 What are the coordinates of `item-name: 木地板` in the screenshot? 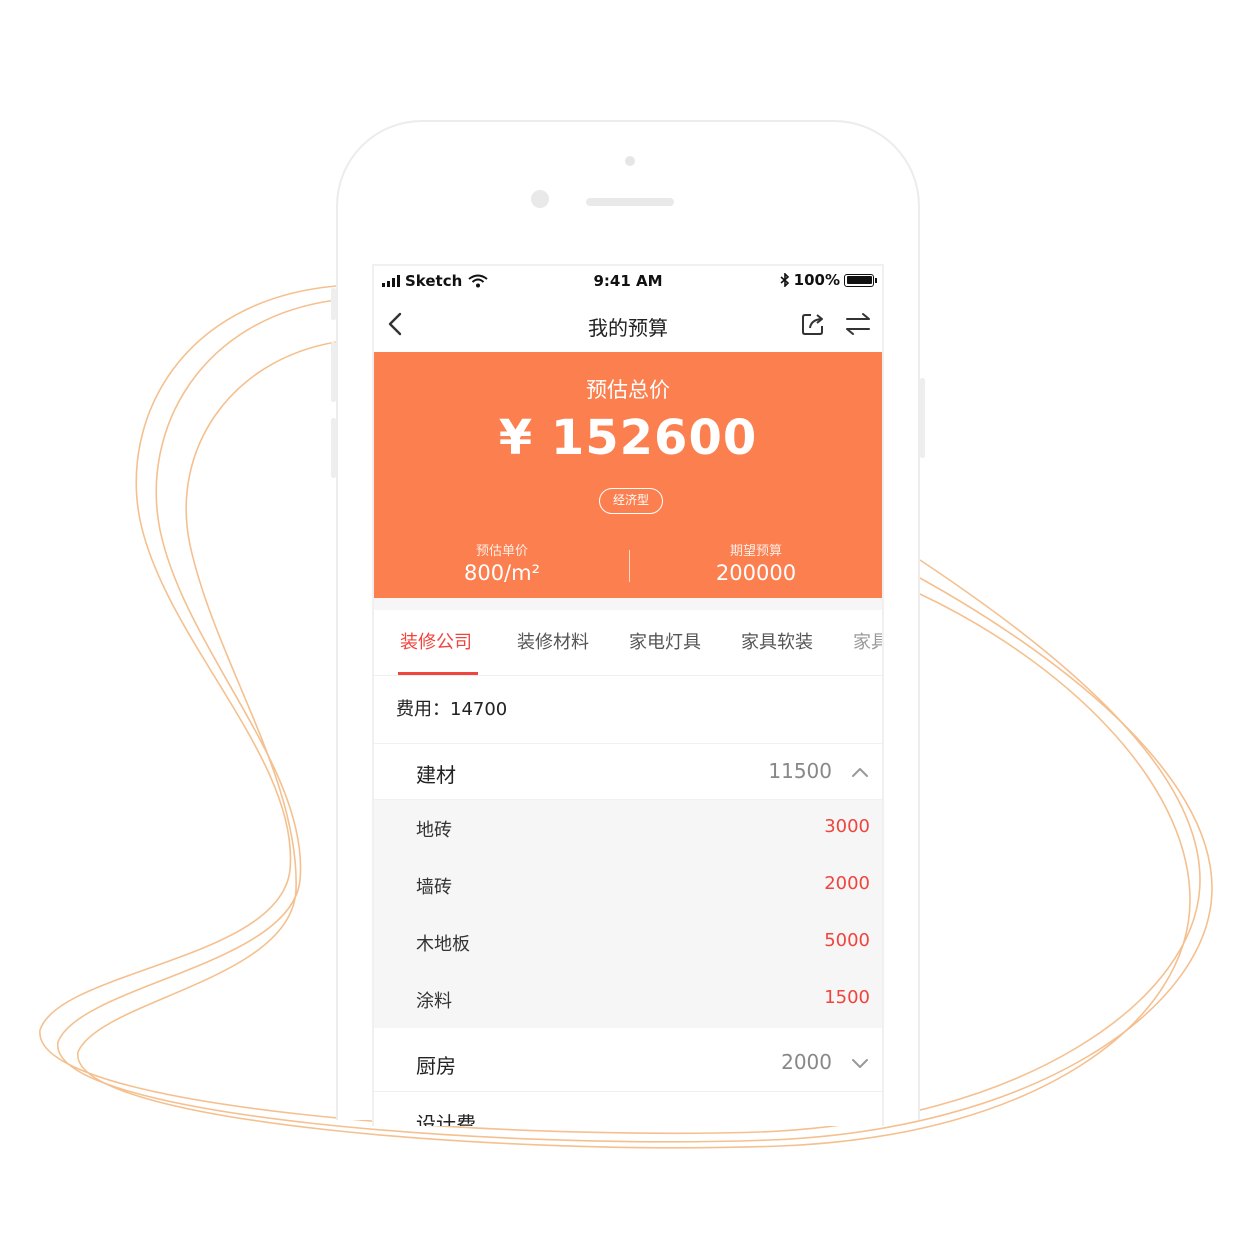 It's located at (443, 944).